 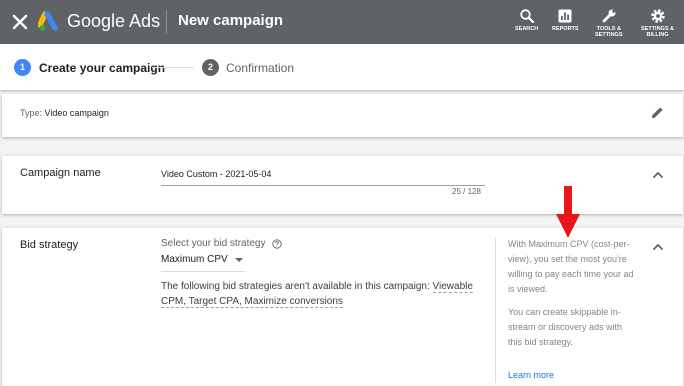 What do you see at coordinates (22, 67) in the screenshot?
I see `step-1-number: 1` at bounding box center [22, 67].